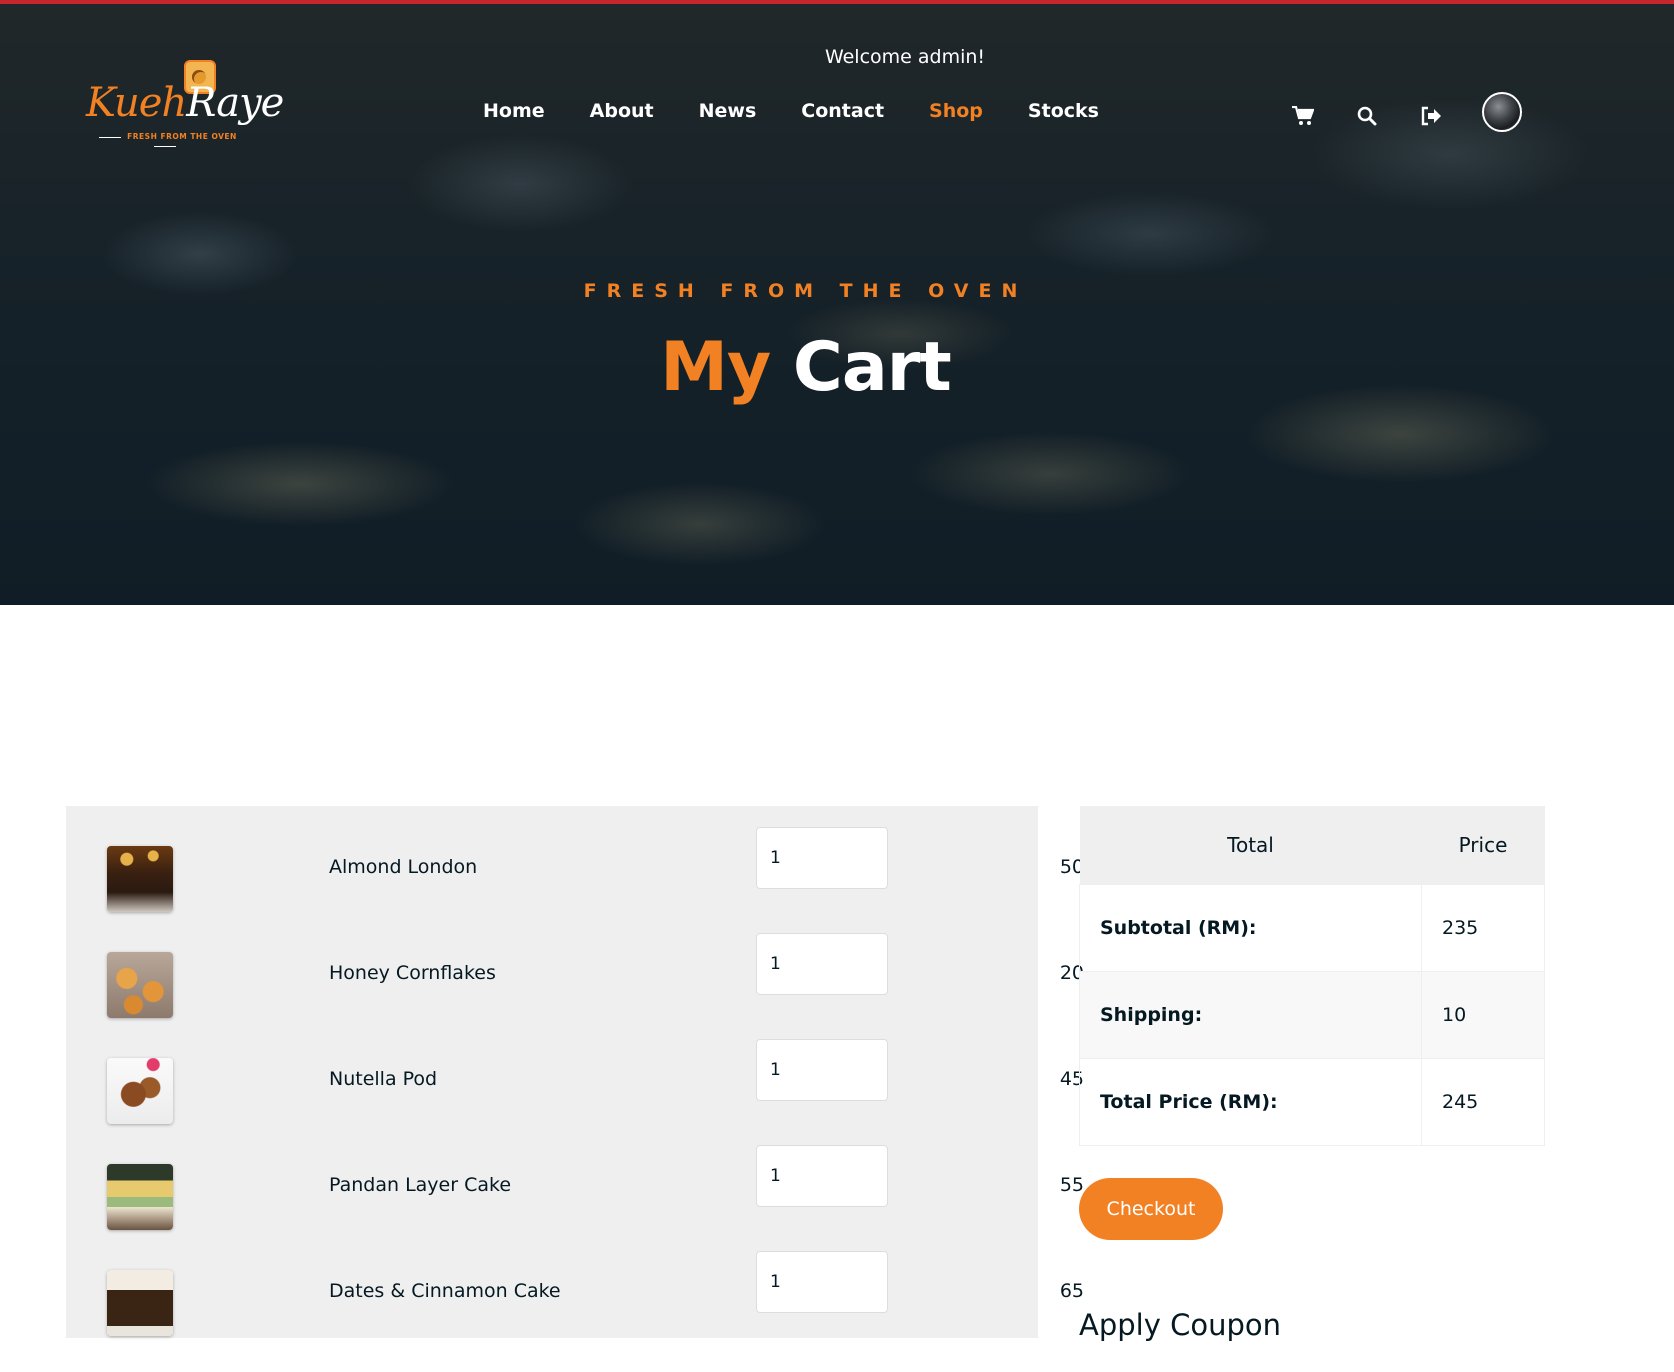  What do you see at coordinates (412, 973) in the screenshot?
I see `product-name: Honey Cornflakes` at bounding box center [412, 973].